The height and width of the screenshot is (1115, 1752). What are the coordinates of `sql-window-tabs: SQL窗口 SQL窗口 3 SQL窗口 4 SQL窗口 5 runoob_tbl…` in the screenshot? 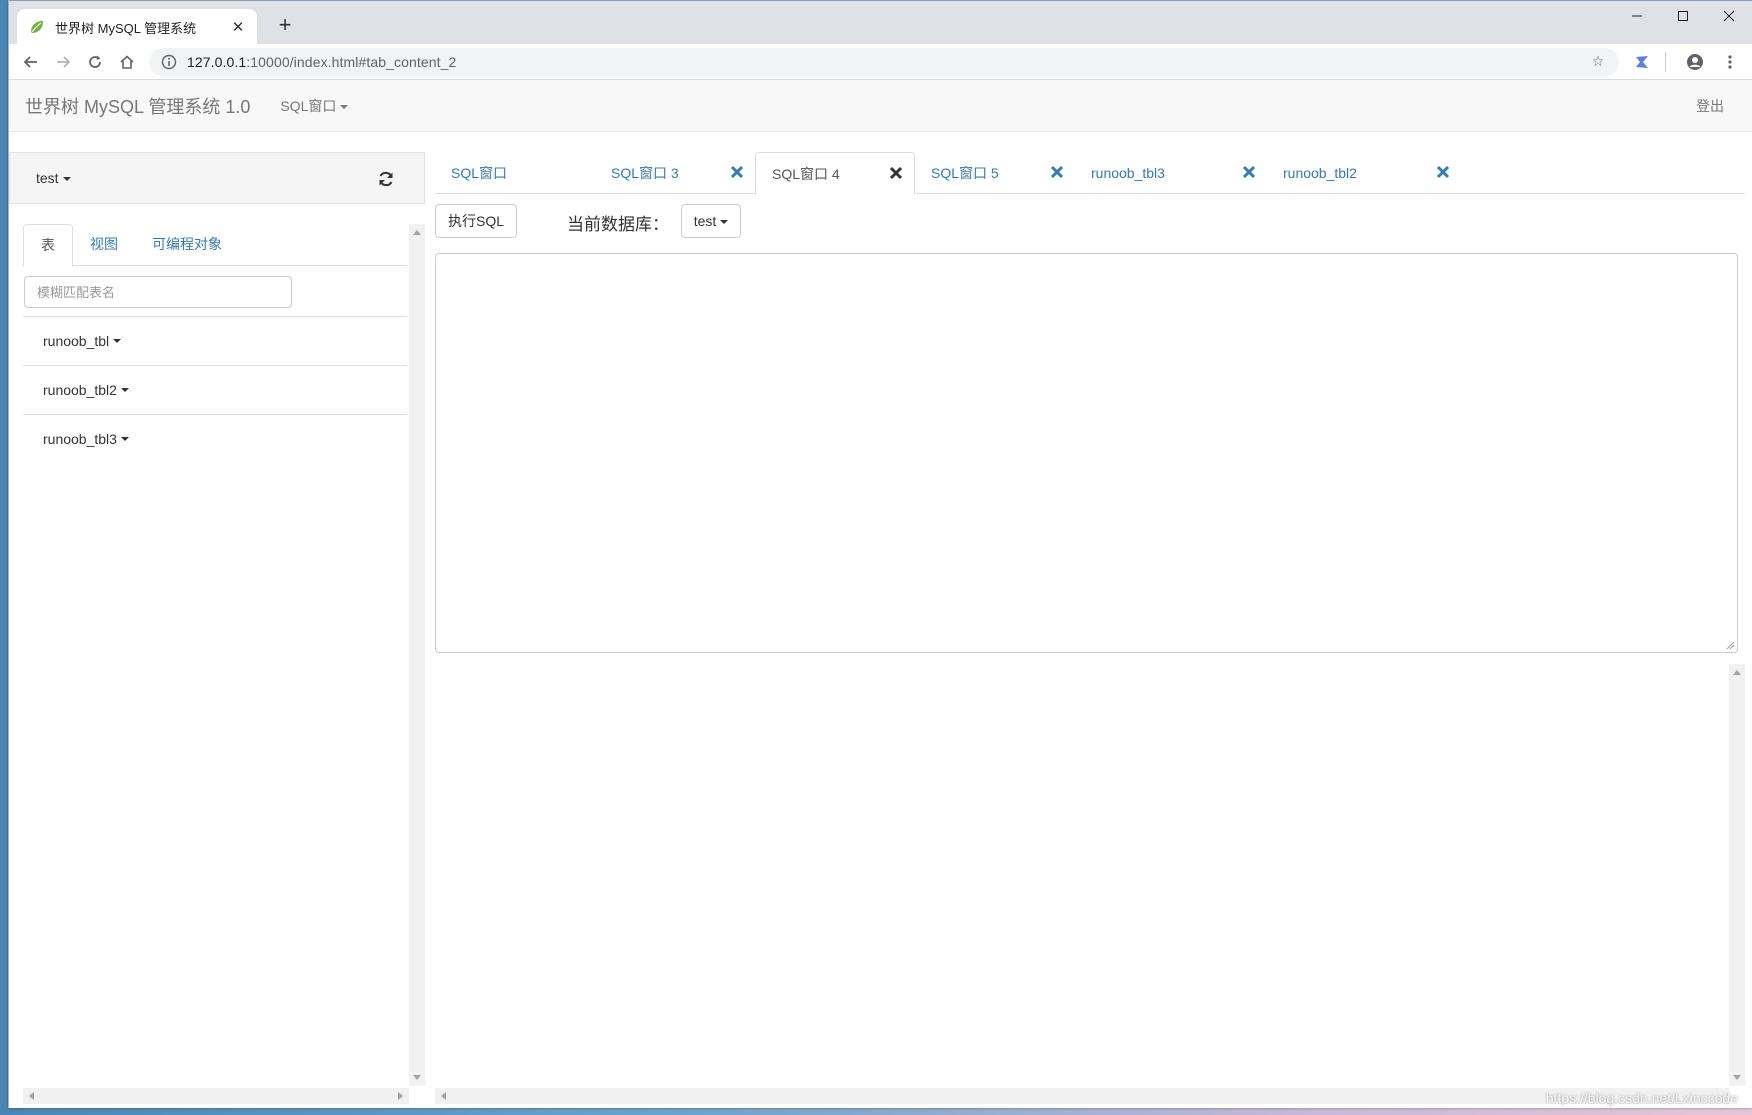 It's located at (1090, 173).